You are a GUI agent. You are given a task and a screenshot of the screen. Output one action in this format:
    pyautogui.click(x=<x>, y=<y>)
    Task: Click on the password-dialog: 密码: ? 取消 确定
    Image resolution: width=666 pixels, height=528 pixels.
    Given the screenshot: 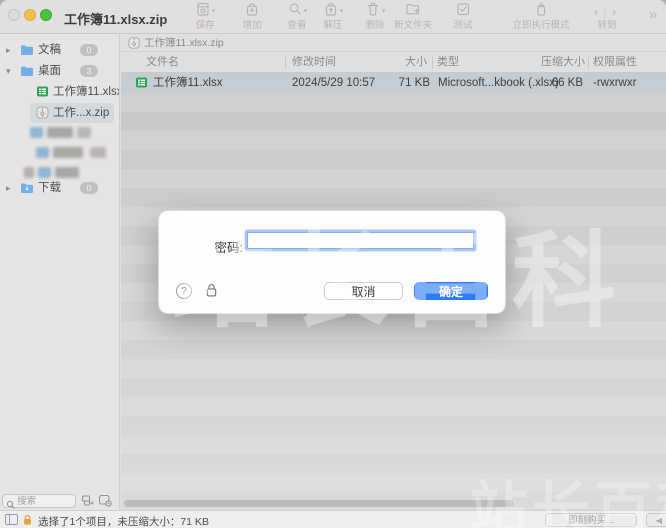 What is the action you would take?
    pyautogui.click(x=332, y=262)
    